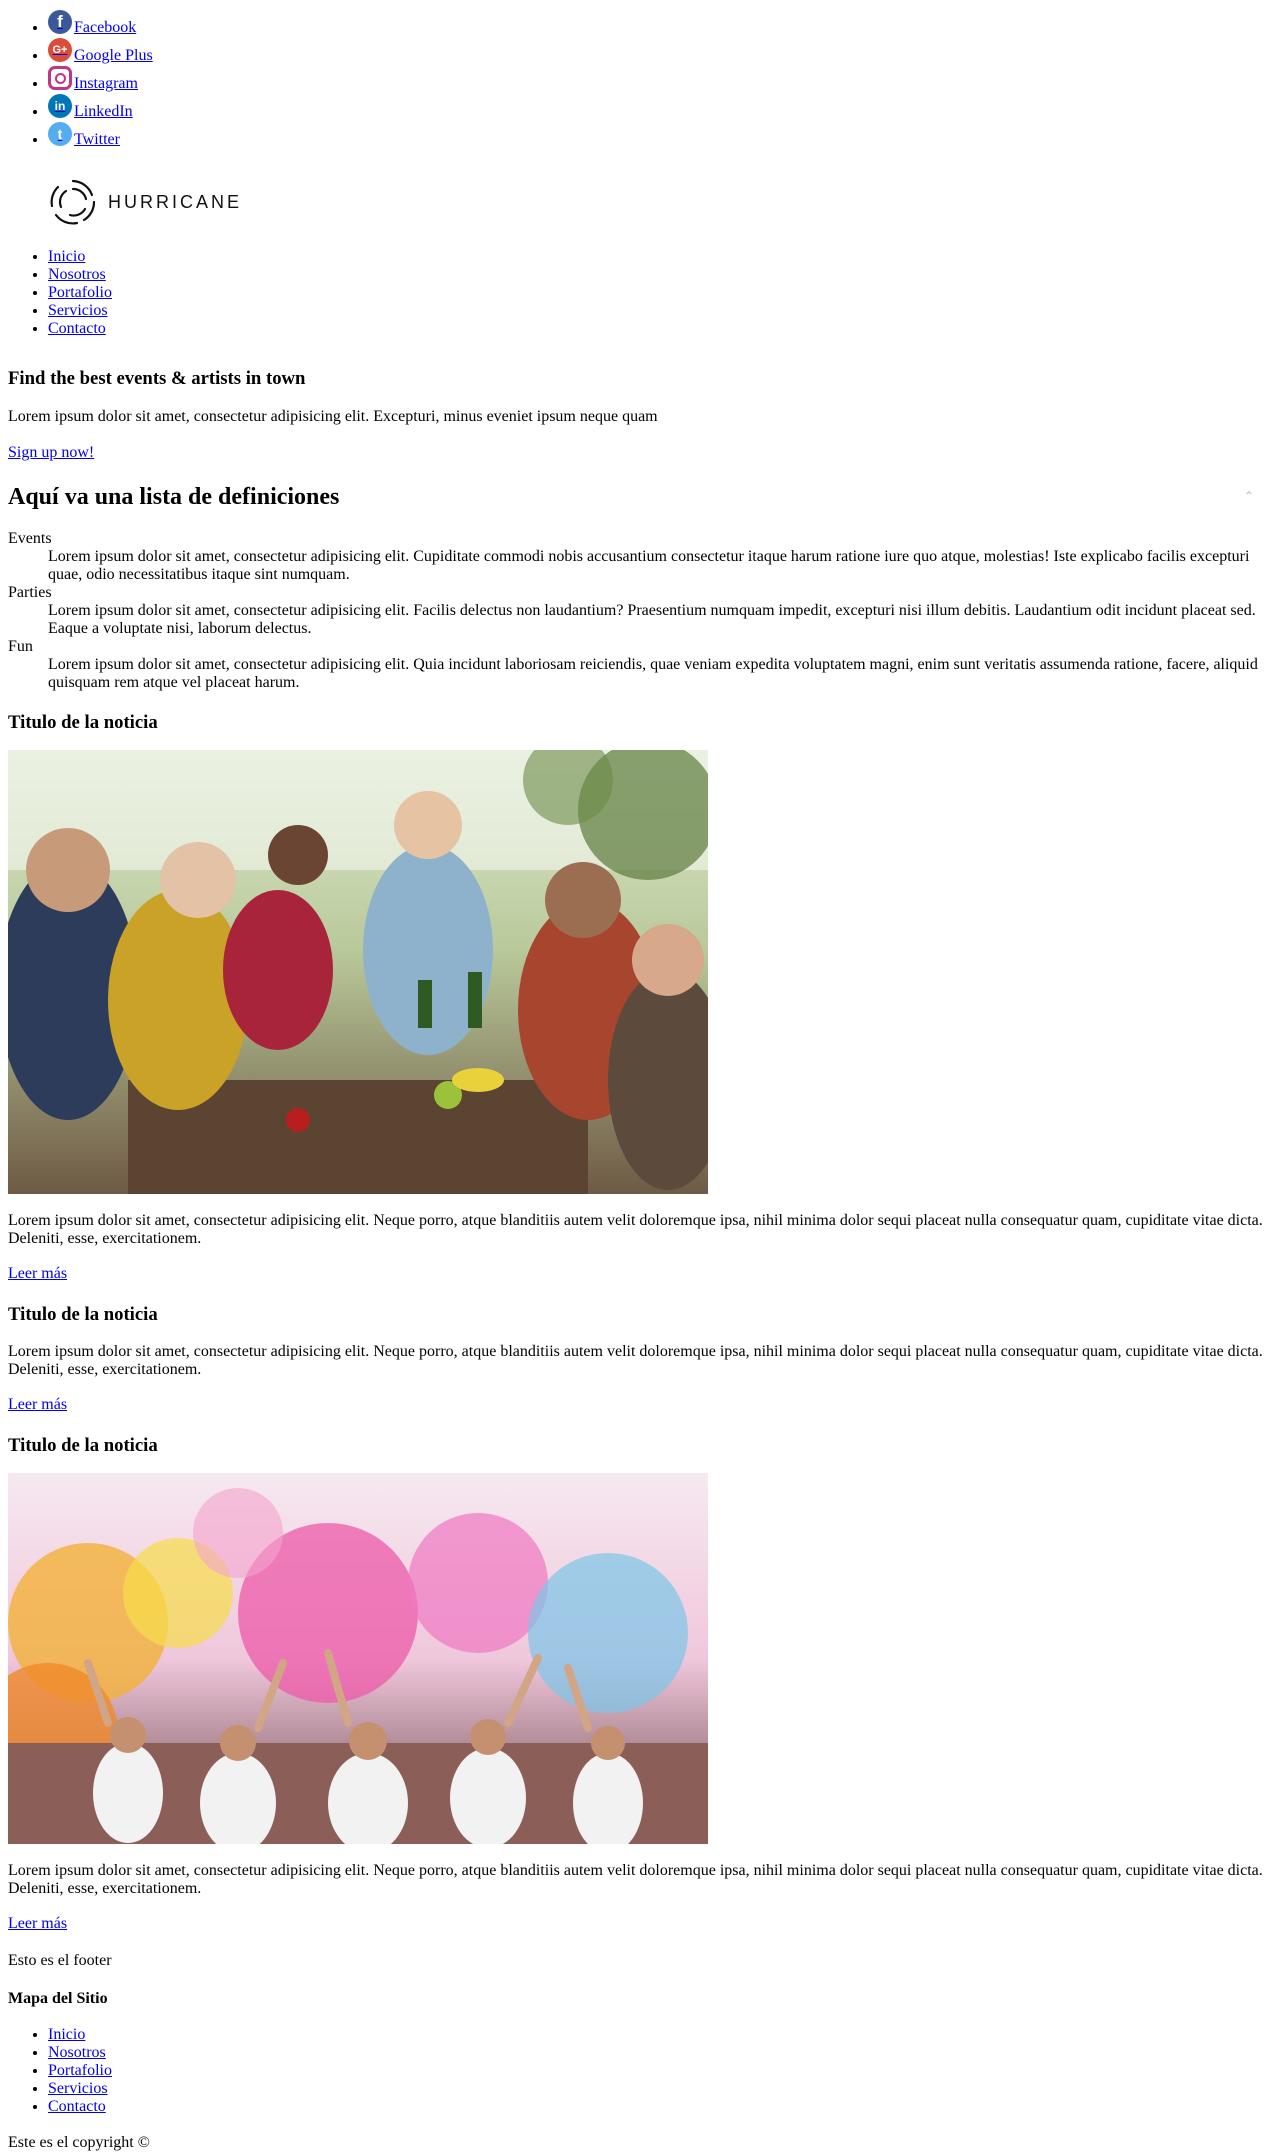 The height and width of the screenshot is (2153, 1276). What do you see at coordinates (113, 55) in the screenshot?
I see `google-plus-label: Google Plus` at bounding box center [113, 55].